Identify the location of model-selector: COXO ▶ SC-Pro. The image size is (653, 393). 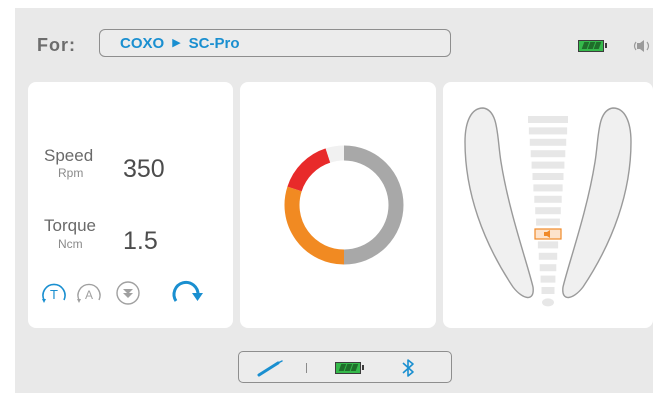
(275, 43).